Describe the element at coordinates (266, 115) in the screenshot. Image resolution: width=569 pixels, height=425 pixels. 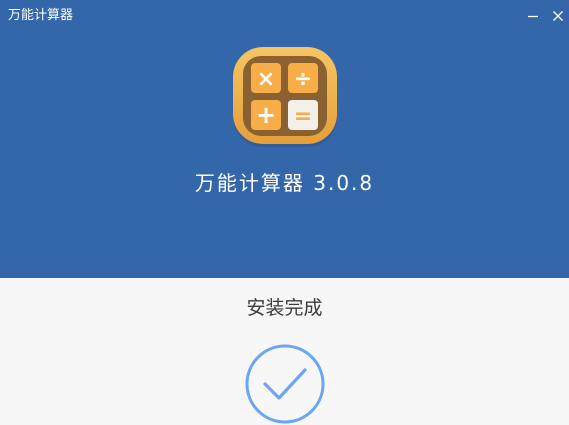
I see `logo-plus-symbol: +` at that location.